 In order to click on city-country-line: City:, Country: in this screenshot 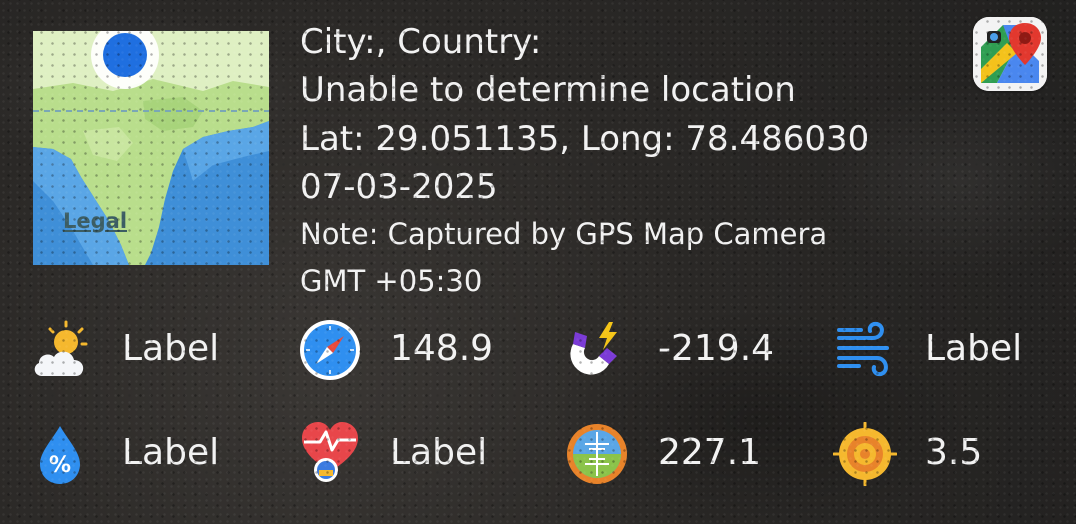, I will do `click(421, 42)`.